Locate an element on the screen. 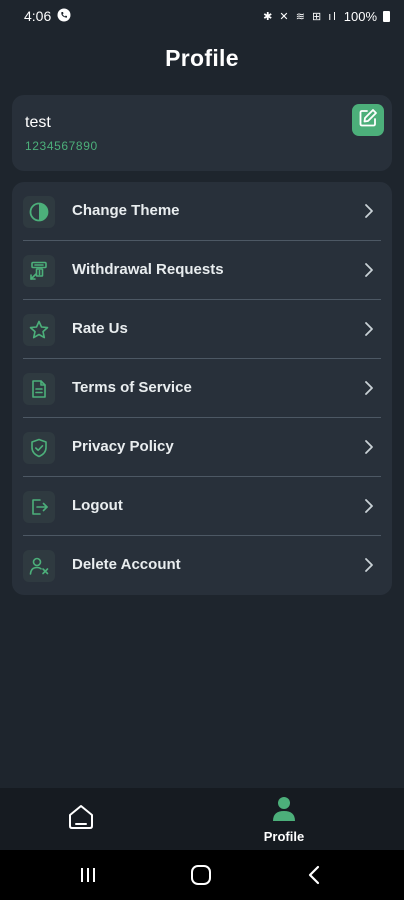 The height and width of the screenshot is (900, 404). phone-call-icon is located at coordinates (64, 16).